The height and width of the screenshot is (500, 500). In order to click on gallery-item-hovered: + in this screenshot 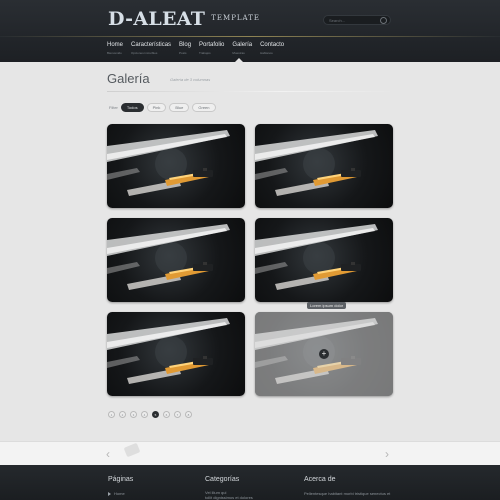, I will do `click(324, 354)`.